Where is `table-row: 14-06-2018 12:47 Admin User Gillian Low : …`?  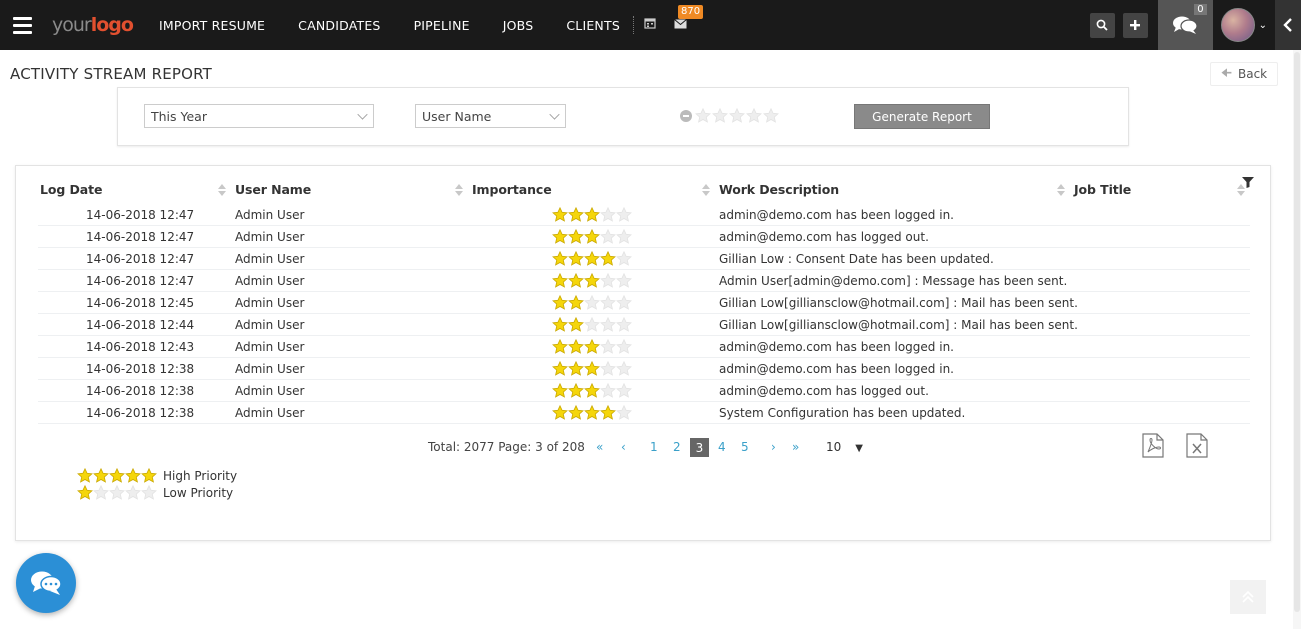 table-row: 14-06-2018 12:47 Admin User Gillian Low : … is located at coordinates (644, 259).